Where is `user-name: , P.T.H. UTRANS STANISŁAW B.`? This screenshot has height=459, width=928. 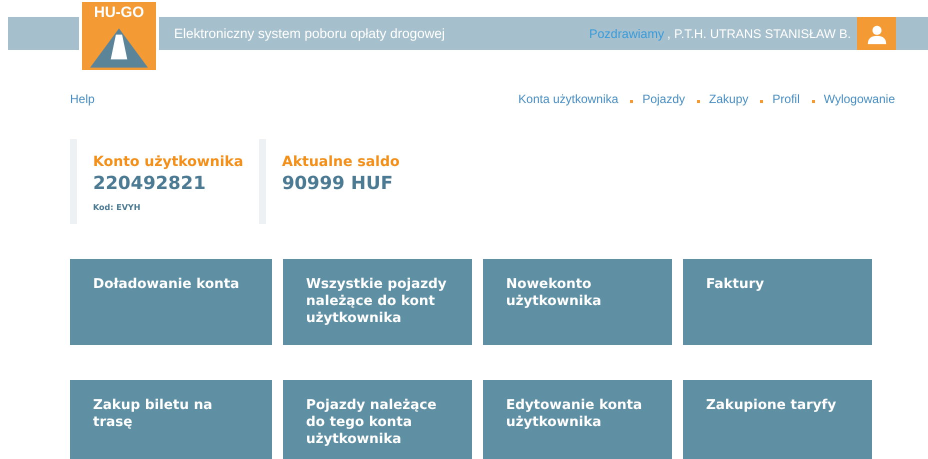 user-name: , P.T.H. UTRANS STANISŁAW B. is located at coordinates (759, 33).